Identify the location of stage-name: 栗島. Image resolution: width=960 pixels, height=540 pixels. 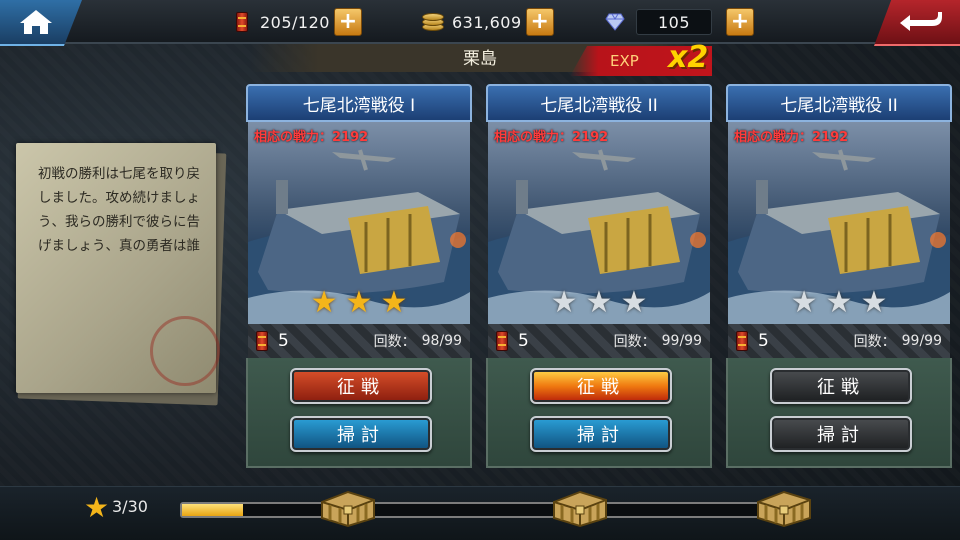
(480, 59).